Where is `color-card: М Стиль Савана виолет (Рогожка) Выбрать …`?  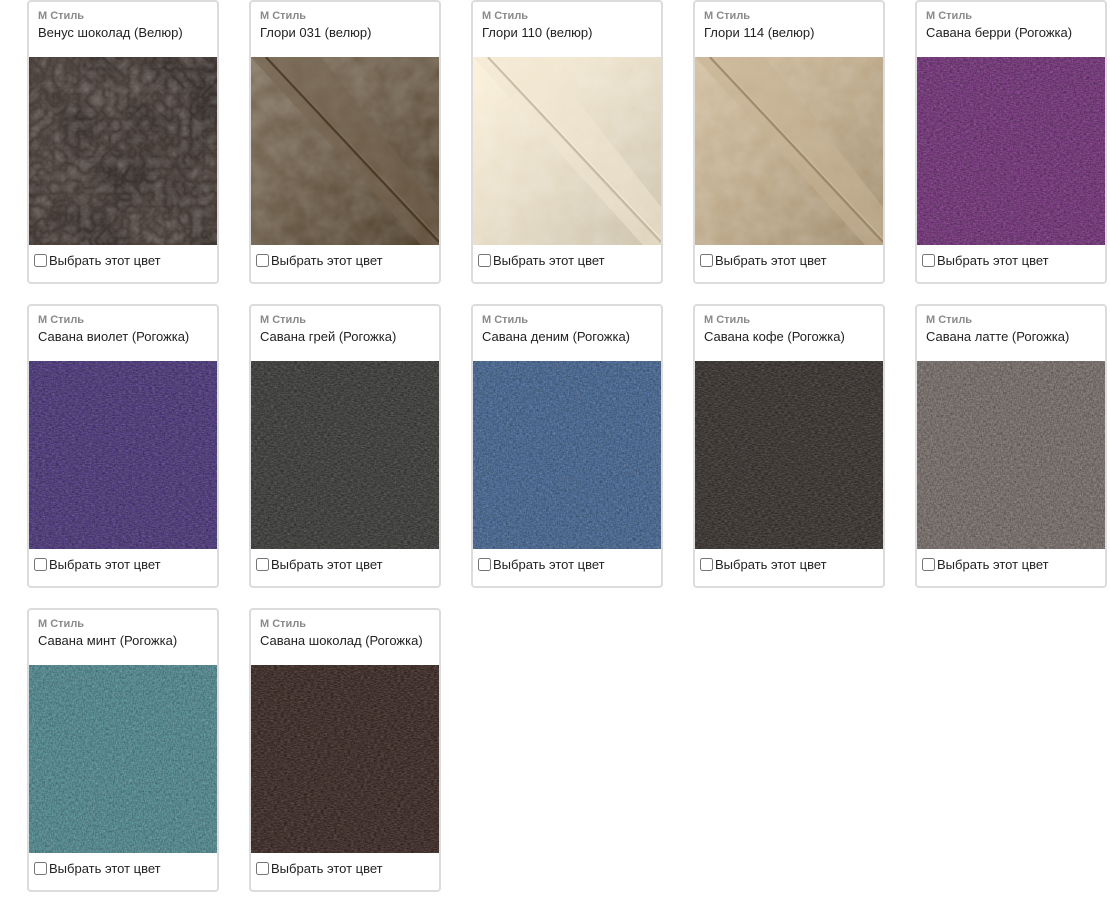 color-card: М Стиль Савана виолет (Рогожка) Выбрать … is located at coordinates (123, 446).